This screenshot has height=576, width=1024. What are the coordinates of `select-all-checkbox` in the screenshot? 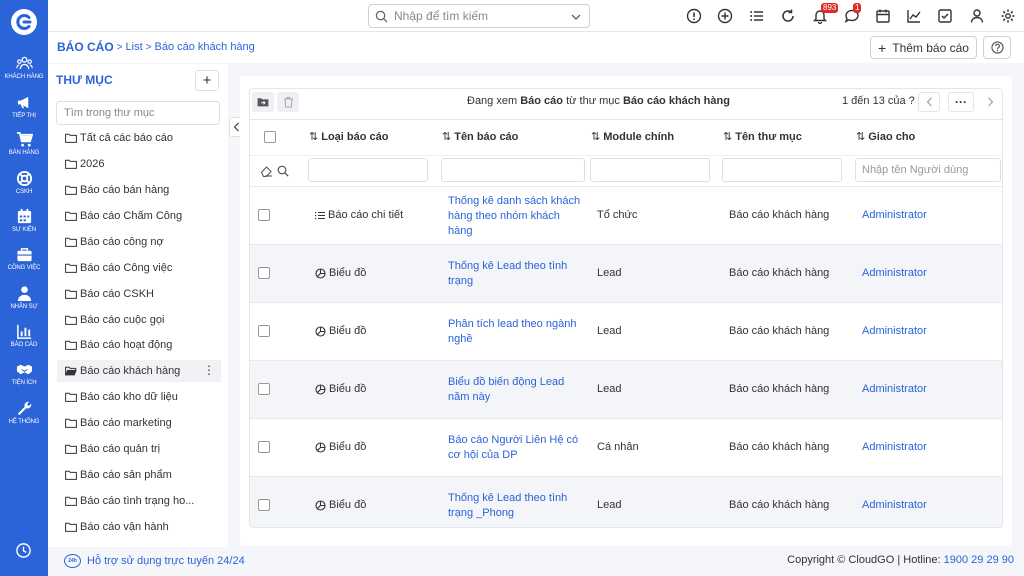 It's located at (270, 137).